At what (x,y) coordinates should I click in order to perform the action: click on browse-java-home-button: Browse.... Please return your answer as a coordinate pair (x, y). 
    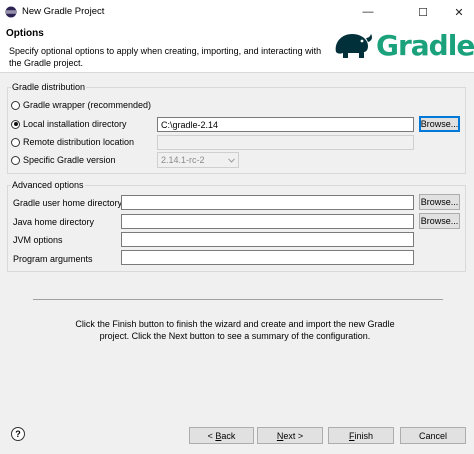
    Looking at the image, I should click on (439, 221).